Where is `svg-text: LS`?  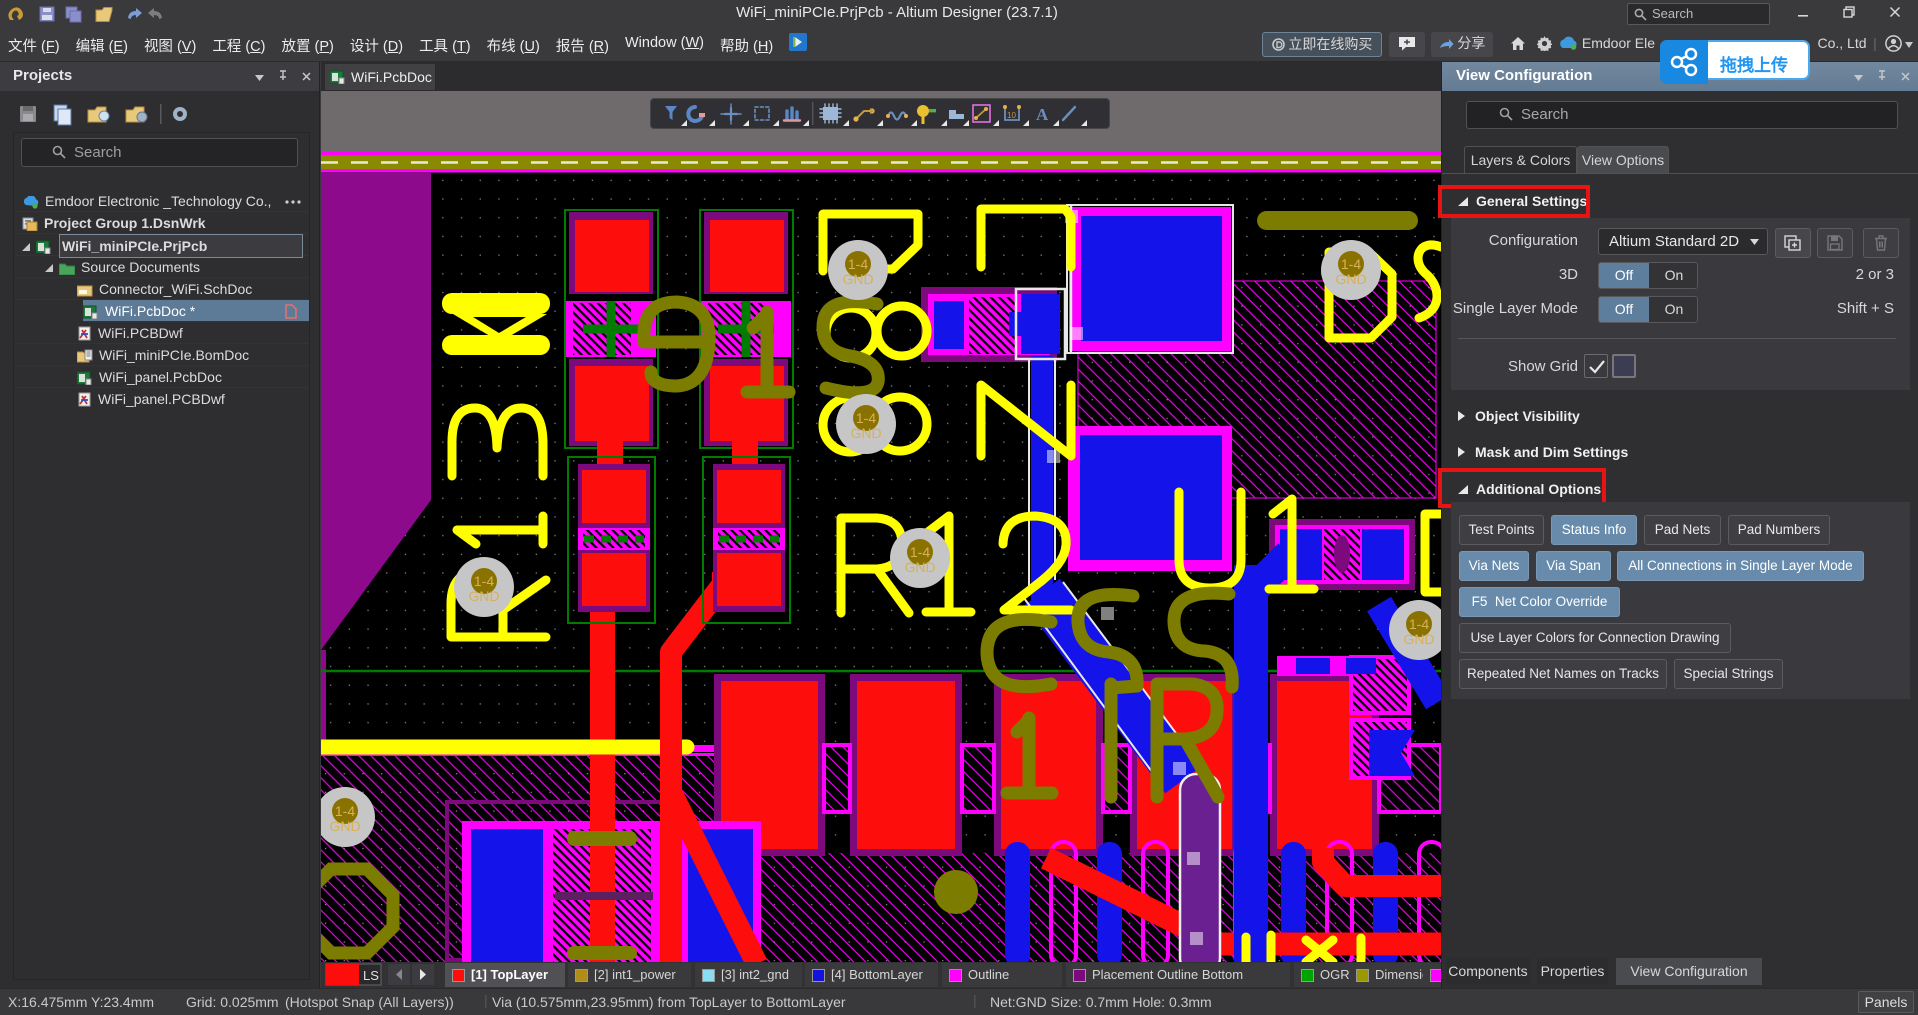
svg-text: LS is located at coordinates (371, 975).